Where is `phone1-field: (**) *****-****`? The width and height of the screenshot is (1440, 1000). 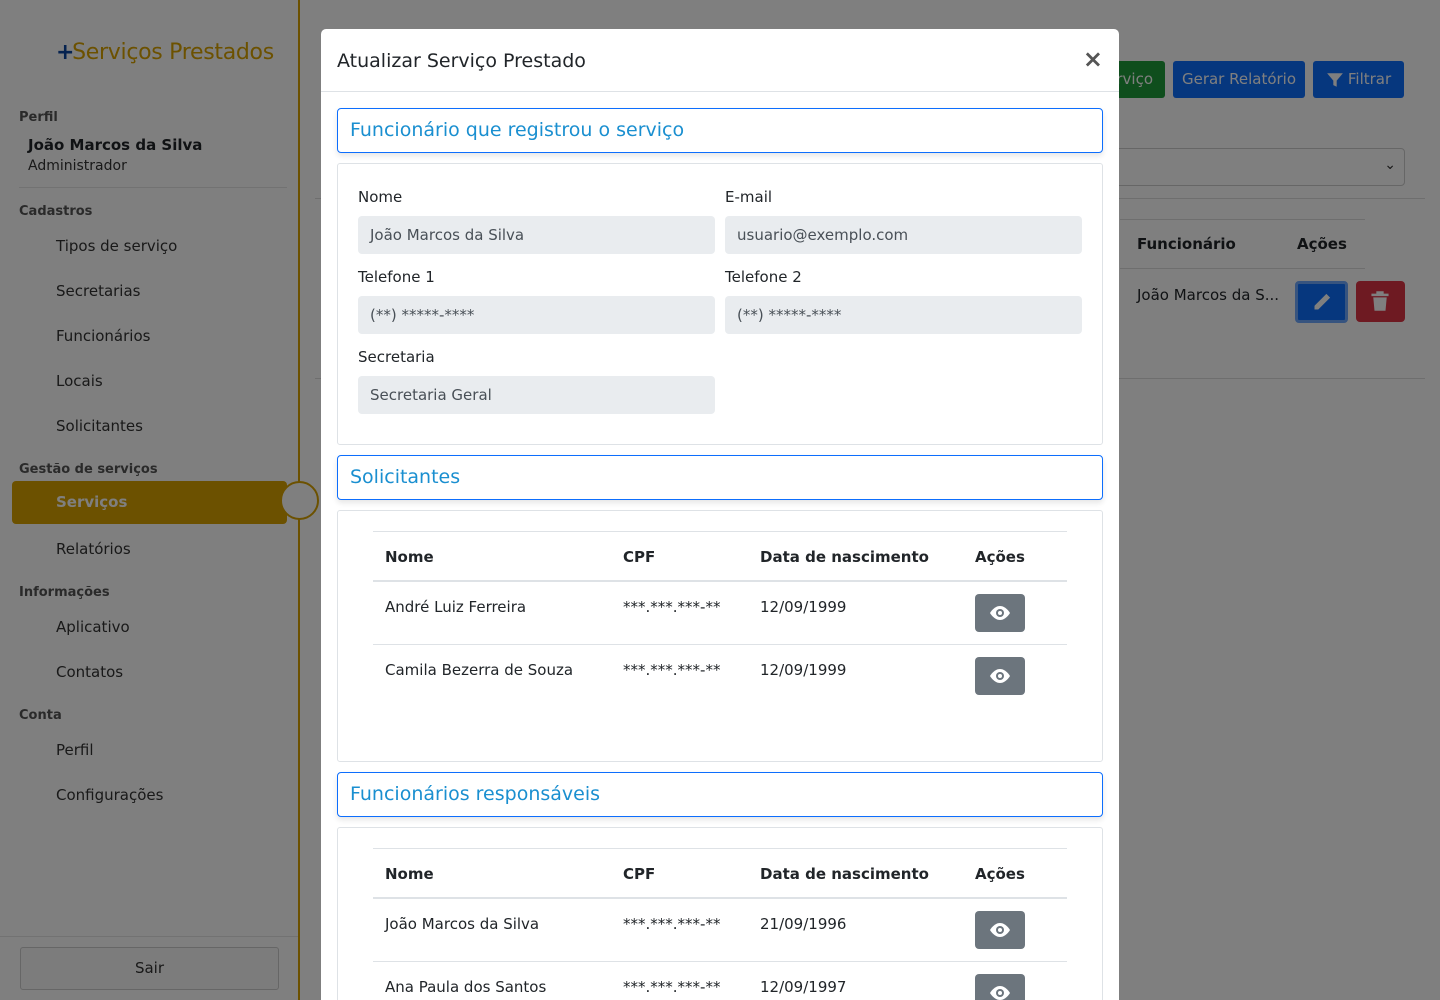
phone1-field: (**) *****-**** is located at coordinates (536, 315).